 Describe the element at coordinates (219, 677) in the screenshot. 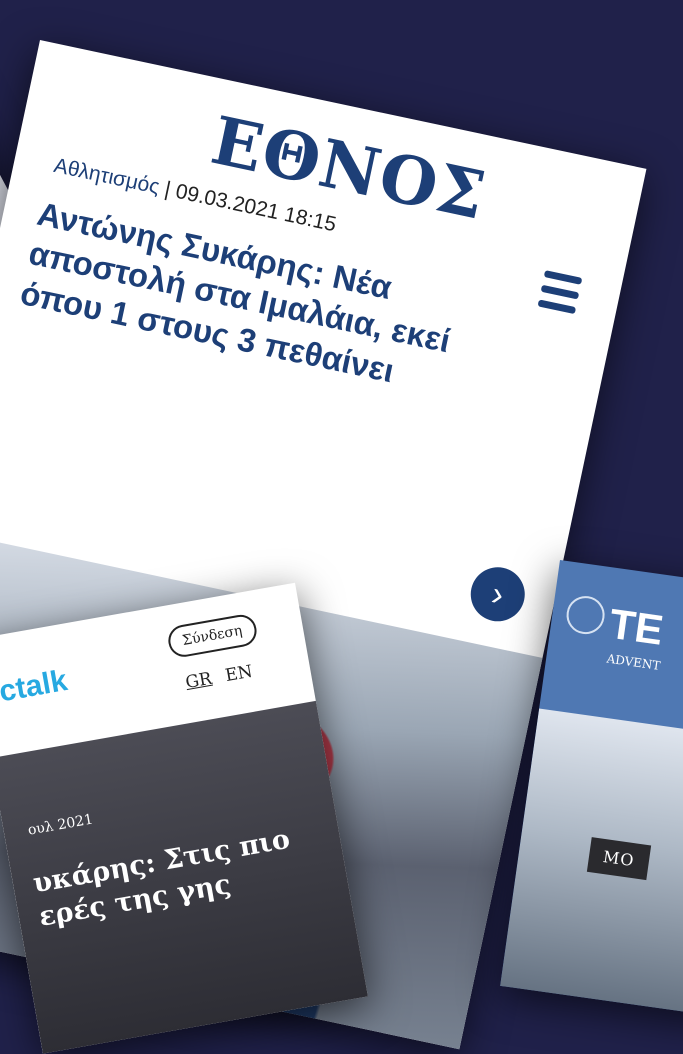

I see `language-switch: GR EN` at that location.